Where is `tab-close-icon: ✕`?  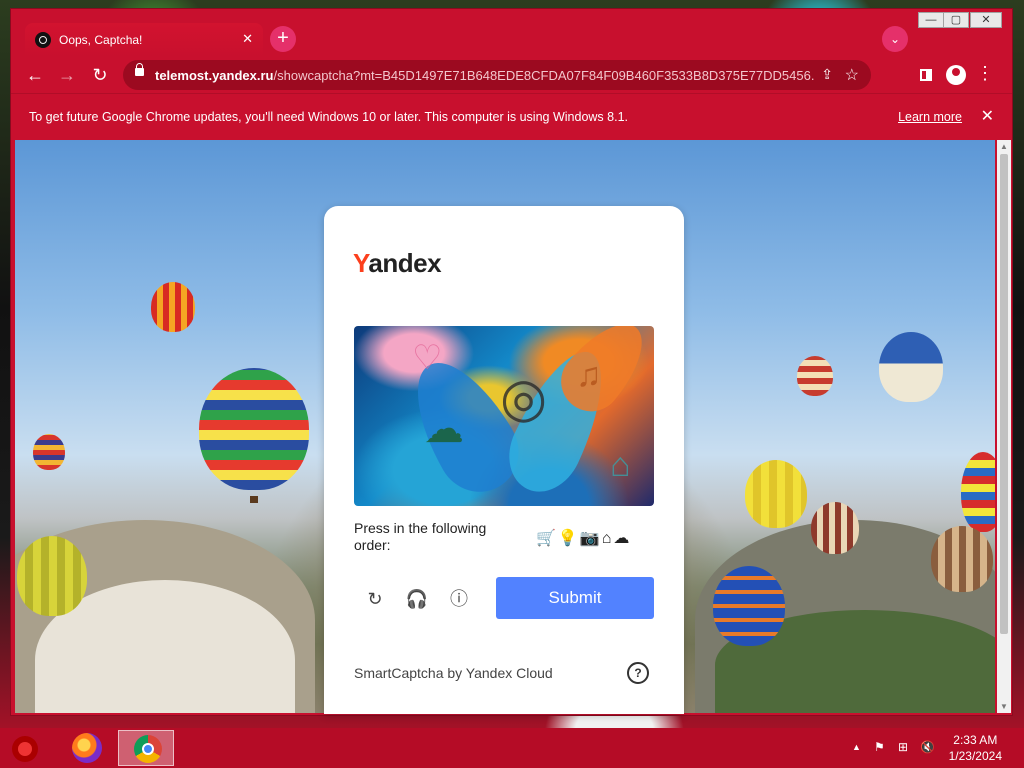 tab-close-icon: ✕ is located at coordinates (247, 39).